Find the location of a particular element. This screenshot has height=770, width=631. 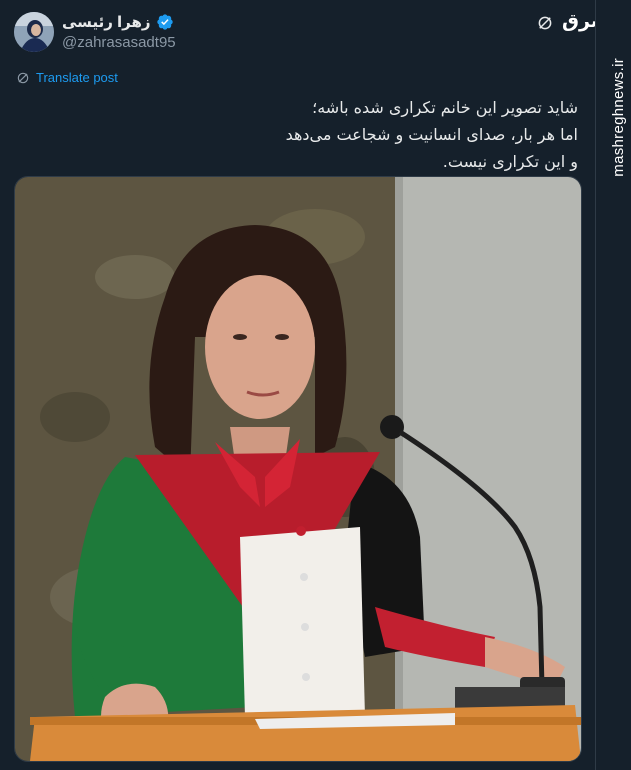

author-name-row: زهرا رئیسی is located at coordinates (118, 22).